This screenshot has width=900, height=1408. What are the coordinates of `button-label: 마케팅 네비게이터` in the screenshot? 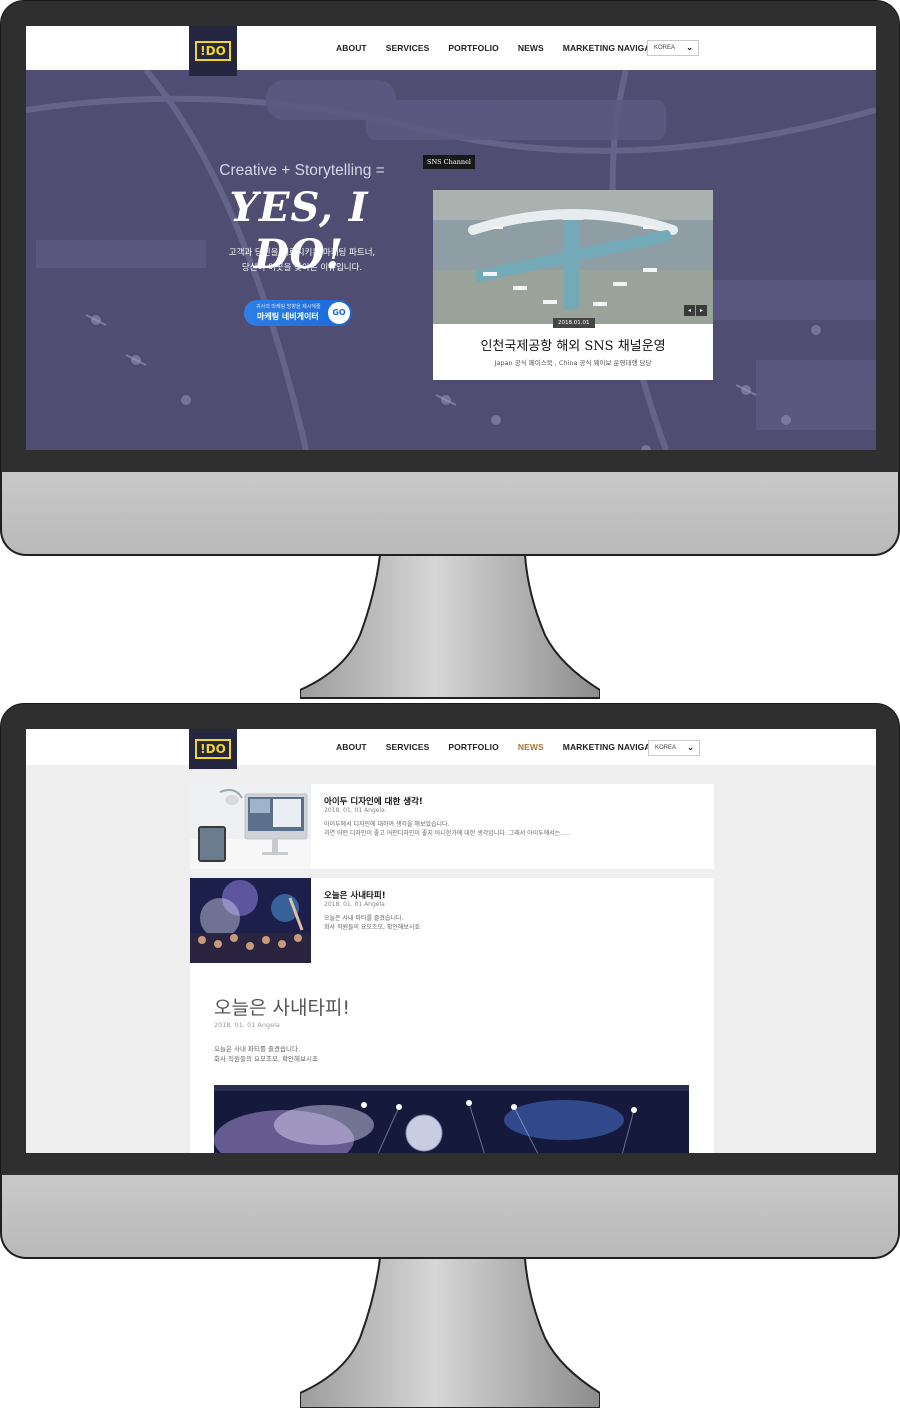 It's located at (288, 316).